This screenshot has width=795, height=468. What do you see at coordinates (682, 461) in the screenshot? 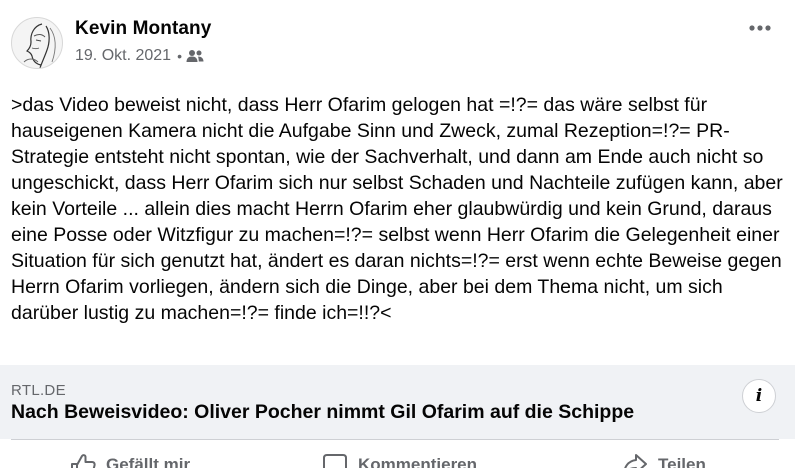
I see `share-label: Teilen` at bounding box center [682, 461].